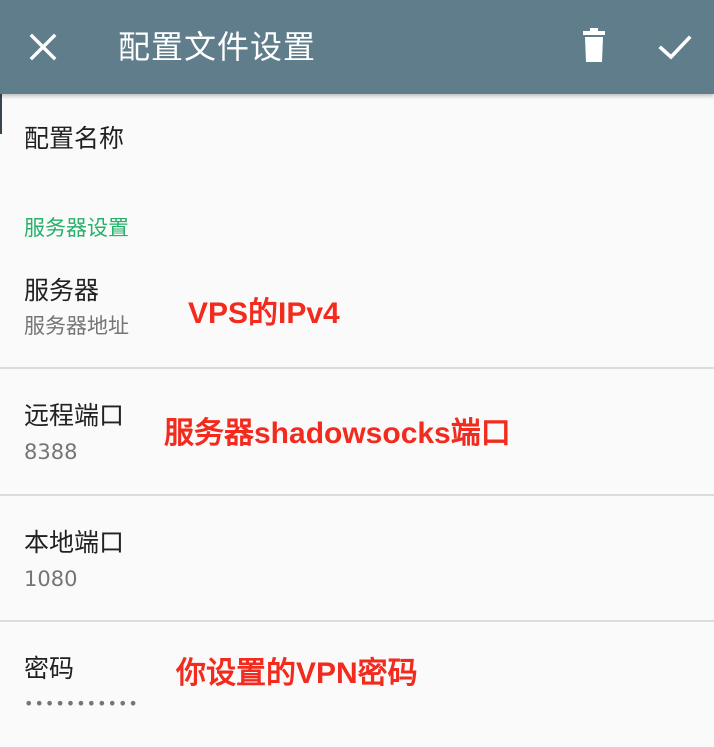 This screenshot has width=714, height=747. Describe the element at coordinates (62, 290) in the screenshot. I see `server-title: 服务器` at that location.